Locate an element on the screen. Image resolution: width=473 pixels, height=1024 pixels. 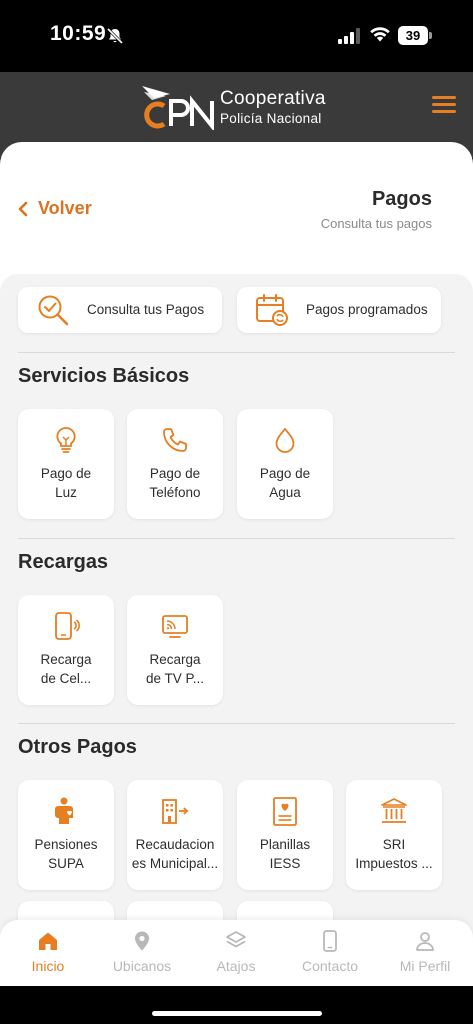
water-drop-icon is located at coordinates (285, 440).